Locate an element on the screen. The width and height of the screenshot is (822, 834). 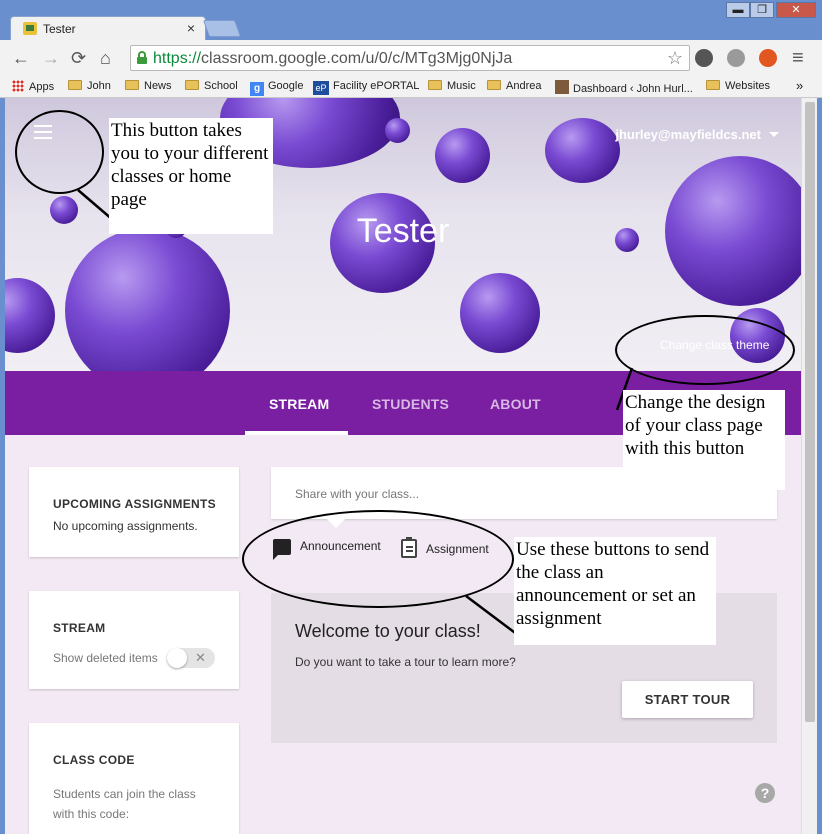
forward-icon: → is located at coordinates (51, 58).